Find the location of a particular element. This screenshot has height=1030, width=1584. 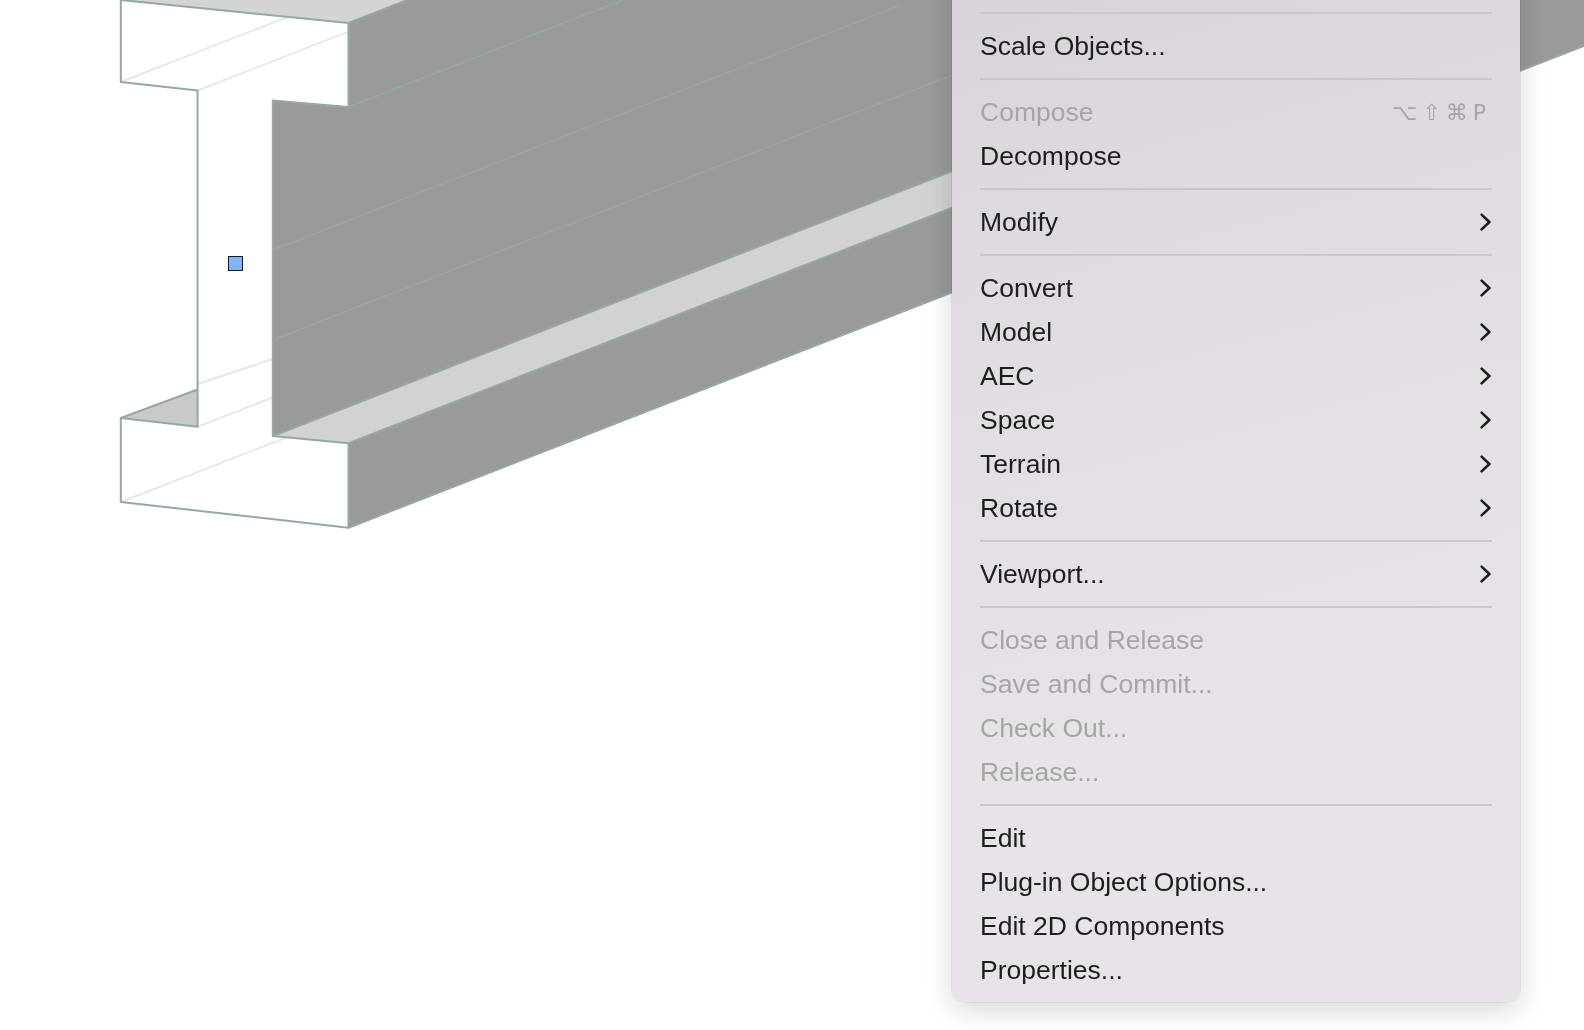

menu-item: Terrain is located at coordinates (1236, 464).